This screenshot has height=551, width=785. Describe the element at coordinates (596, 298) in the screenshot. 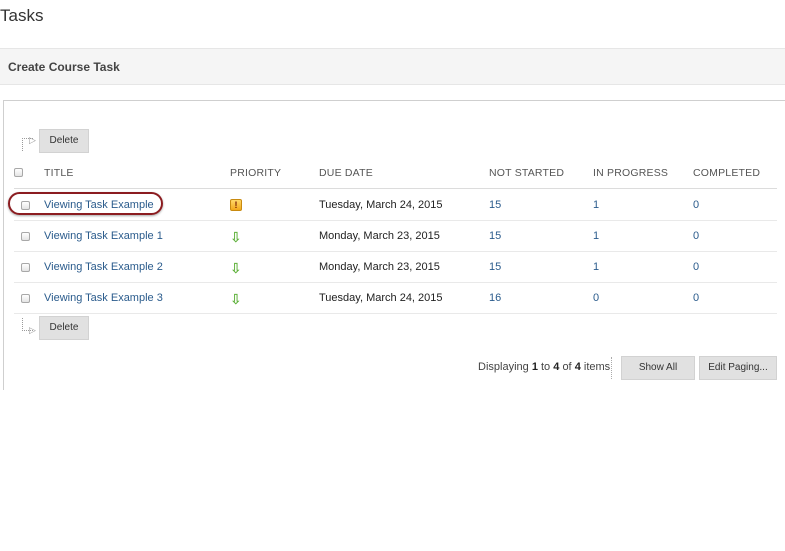

I see `in-progress-link: 0` at that location.